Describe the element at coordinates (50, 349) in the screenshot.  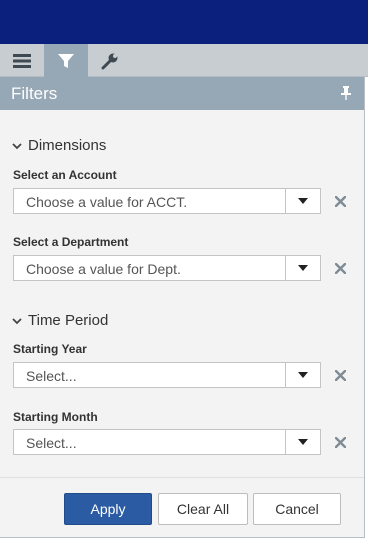
I see `starting-year-field-label: Starting Year` at that location.